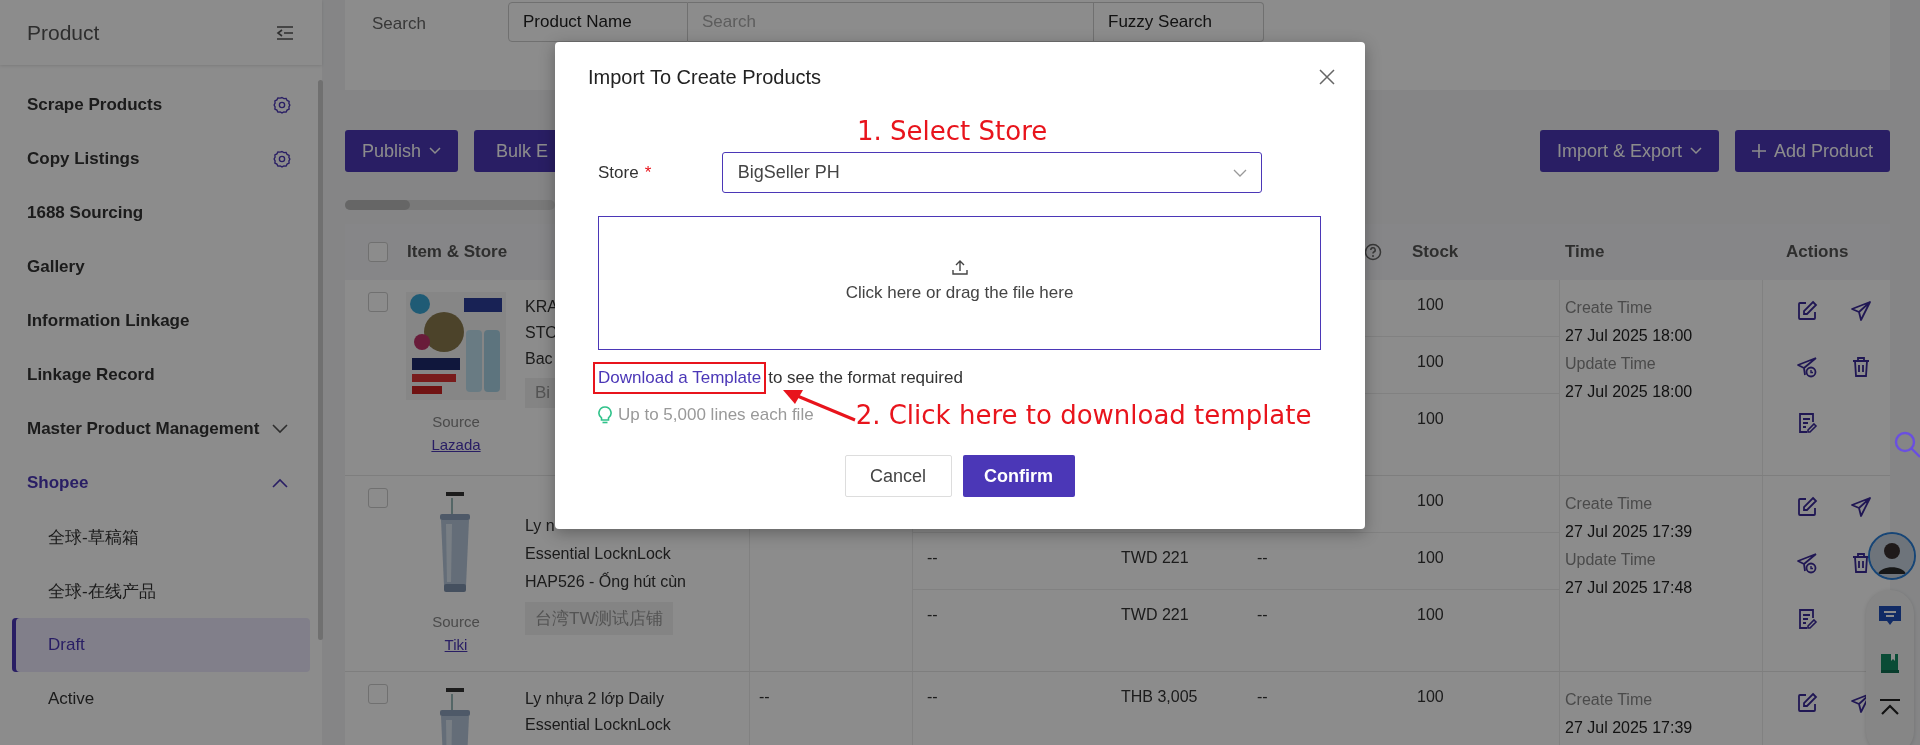  Describe the element at coordinates (991, 172) in the screenshot. I see `store-select: BigSeller PH` at that location.